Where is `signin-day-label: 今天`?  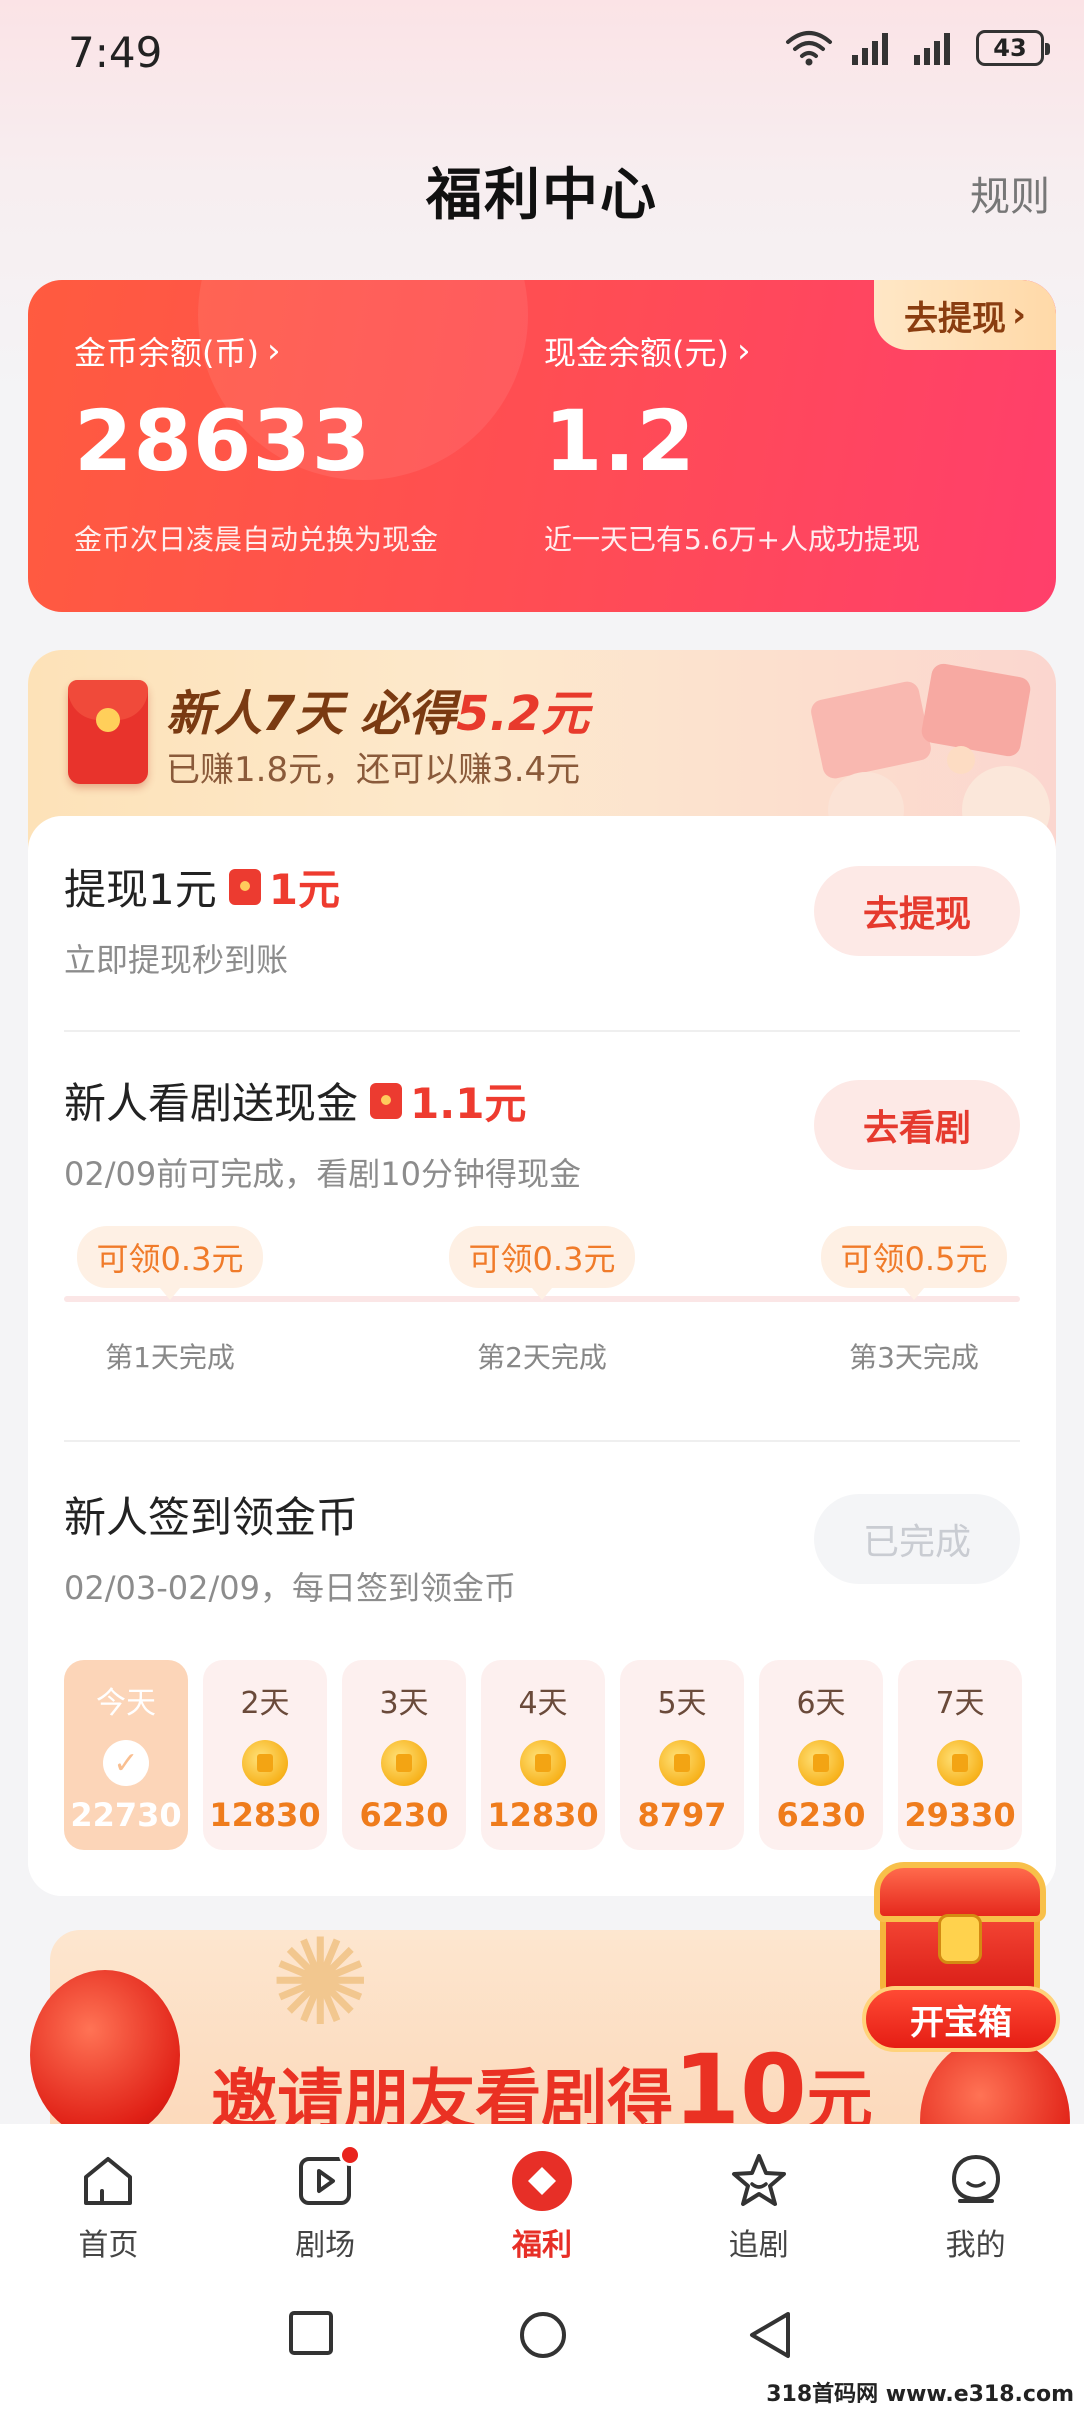
signin-day-label: 今天 is located at coordinates (126, 1703).